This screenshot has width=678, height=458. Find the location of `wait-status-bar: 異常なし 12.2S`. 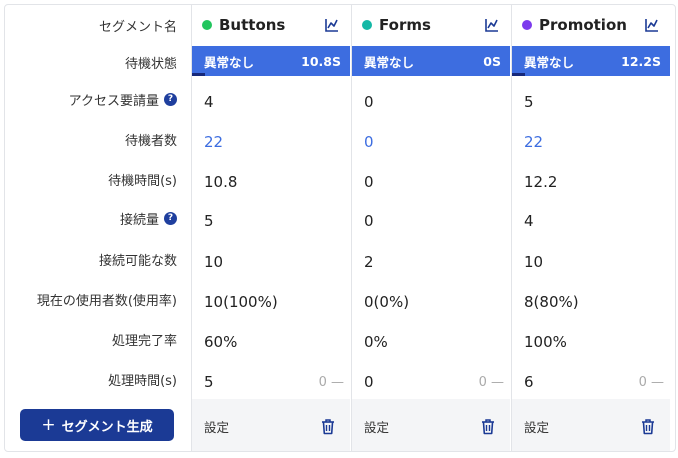

wait-status-bar: 異常なし 12.2S is located at coordinates (591, 61).